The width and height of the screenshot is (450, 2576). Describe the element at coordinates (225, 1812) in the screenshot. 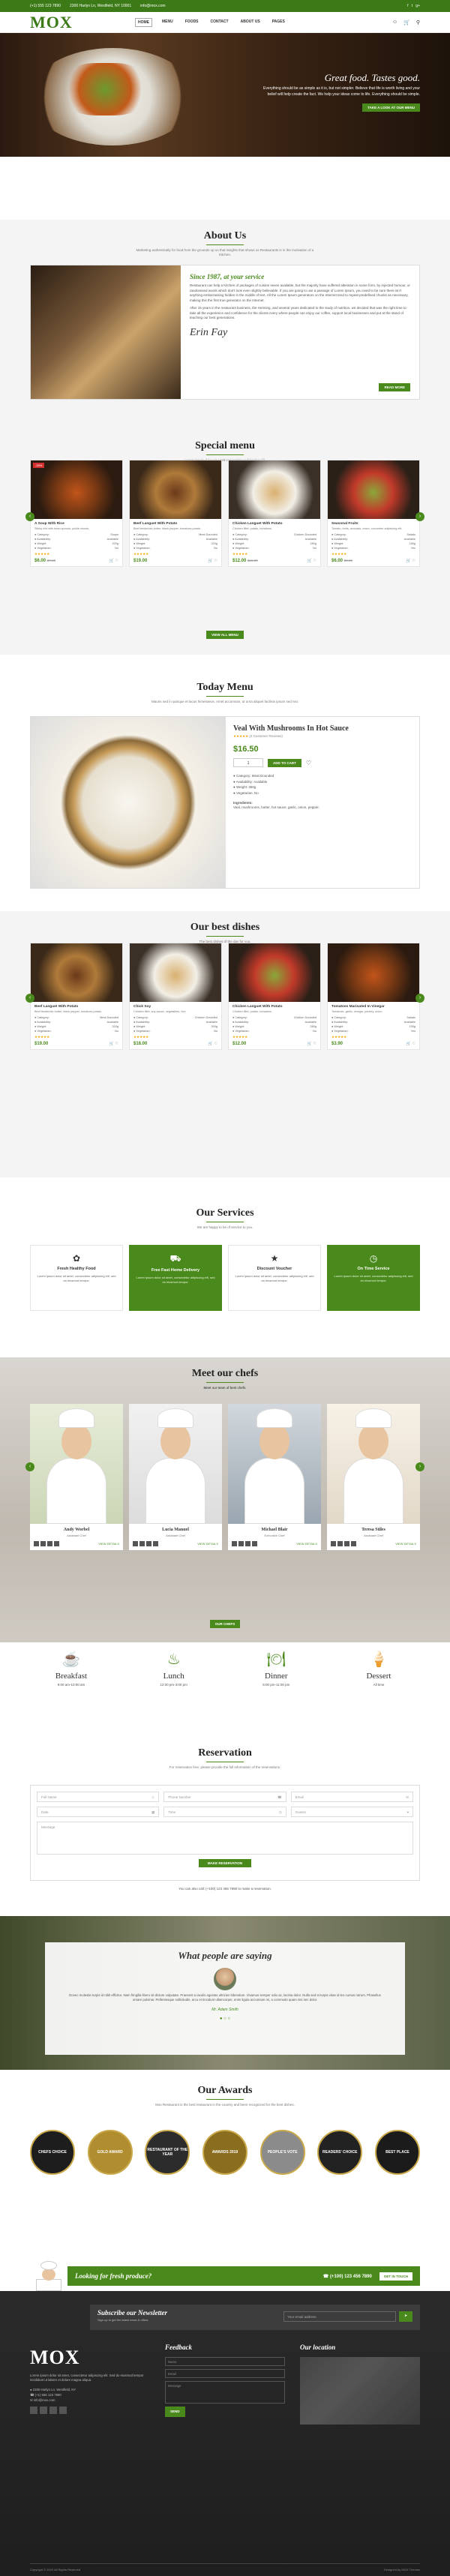

I see `time-field: Time ◷` at that location.